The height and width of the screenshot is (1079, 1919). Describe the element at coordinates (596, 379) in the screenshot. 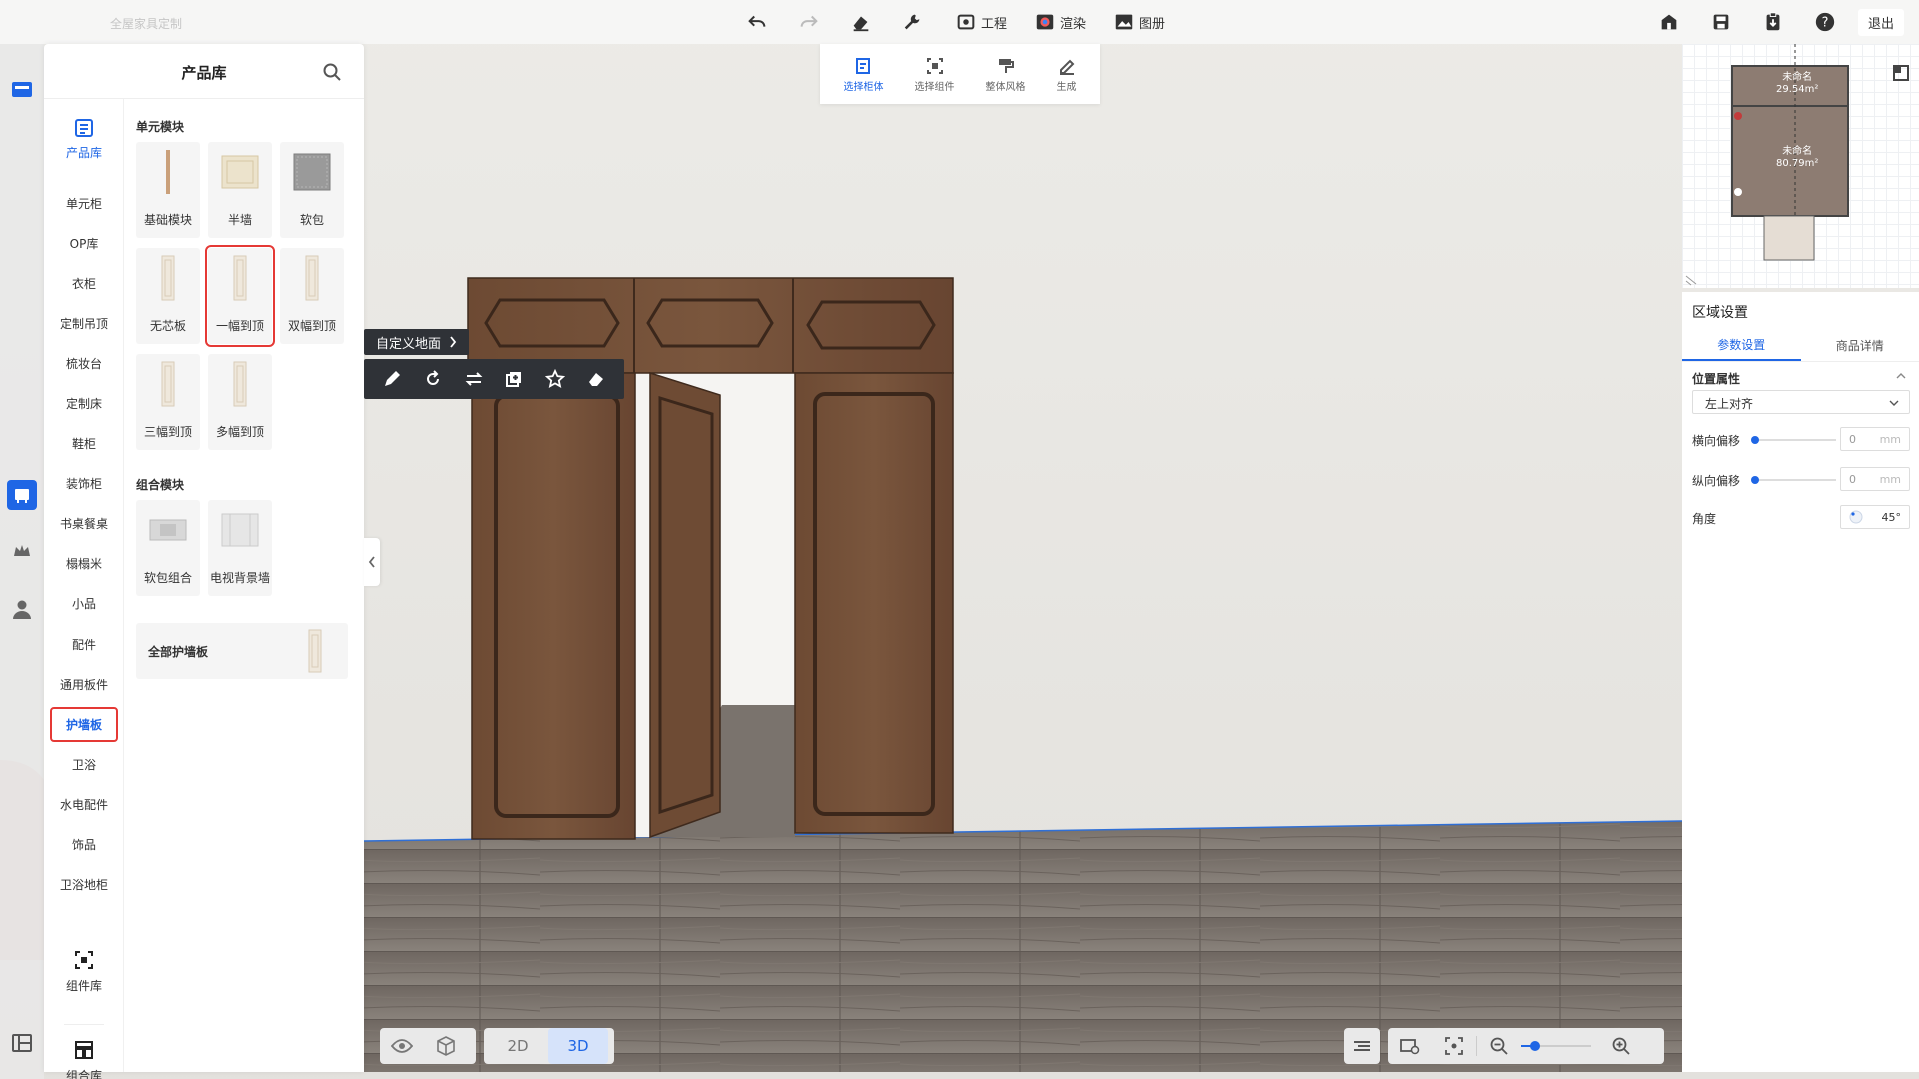

I see `eraser-icon` at that location.